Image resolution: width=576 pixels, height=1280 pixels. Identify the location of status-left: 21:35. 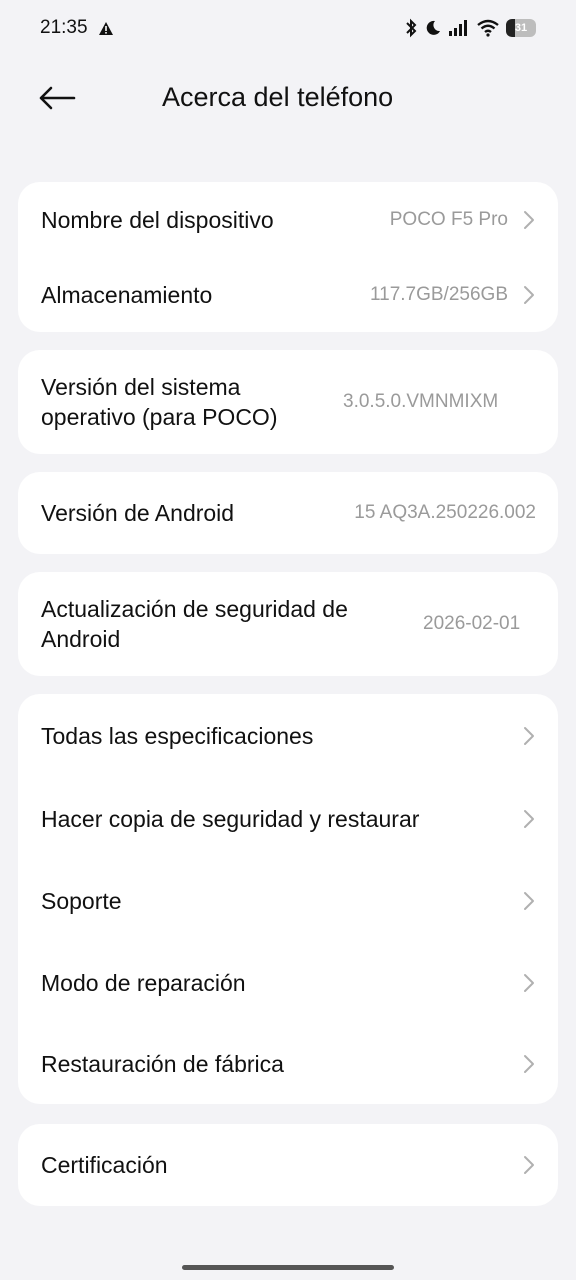
(77, 28).